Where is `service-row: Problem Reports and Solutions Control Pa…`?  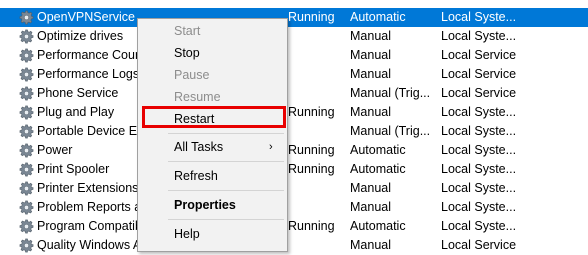 service-row: Problem Reports and Solutions Control Pa… is located at coordinates (294, 207).